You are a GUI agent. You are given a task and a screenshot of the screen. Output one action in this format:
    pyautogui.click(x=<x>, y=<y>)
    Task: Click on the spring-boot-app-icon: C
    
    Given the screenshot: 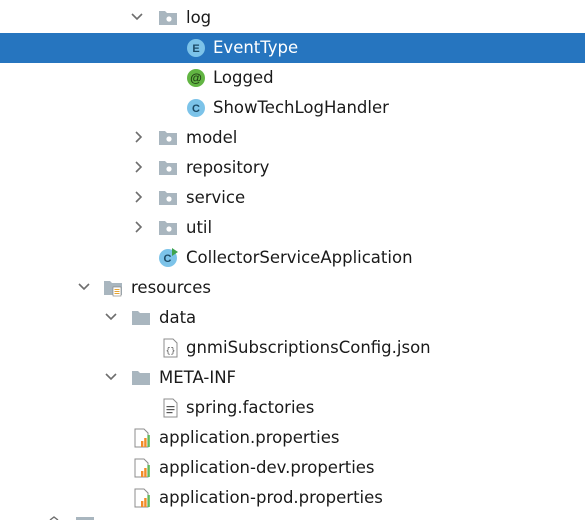 What is the action you would take?
    pyautogui.click(x=168, y=257)
    